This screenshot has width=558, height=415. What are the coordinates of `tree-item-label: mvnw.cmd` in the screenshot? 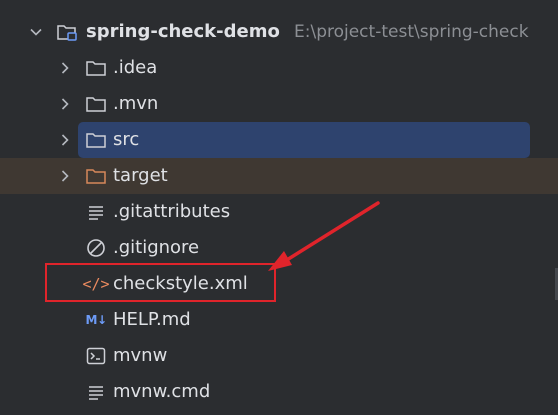 It's located at (162, 391).